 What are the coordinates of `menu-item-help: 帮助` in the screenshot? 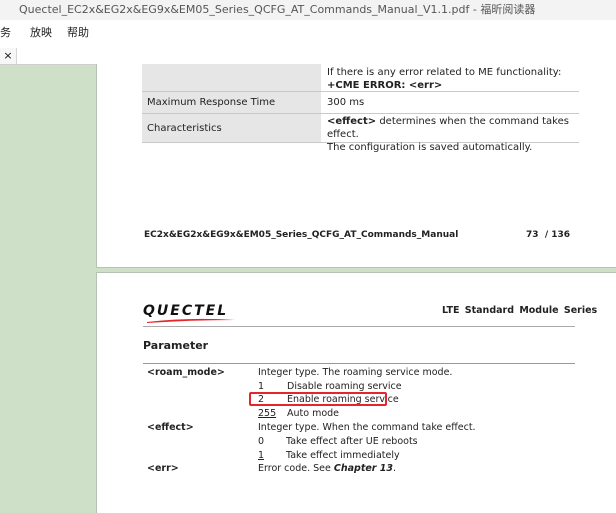 It's located at (78, 33).